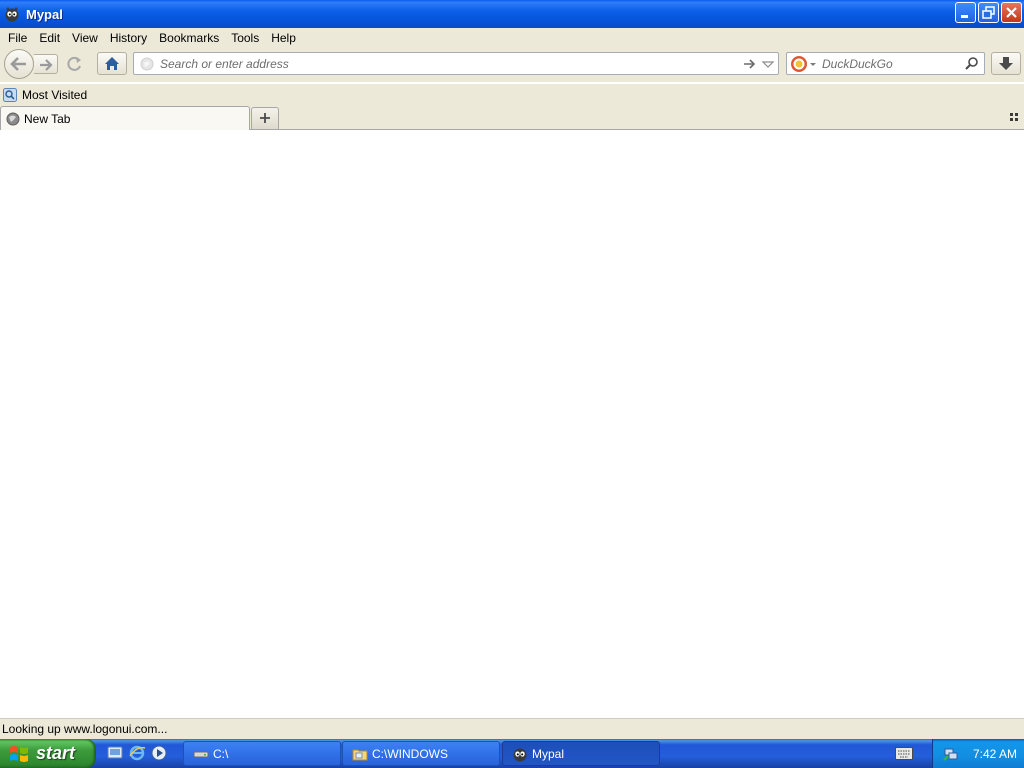 This screenshot has width=1024, height=768. What do you see at coordinates (262, 753) in the screenshot?
I see `taskbar-item-drive: C:\` at bounding box center [262, 753].